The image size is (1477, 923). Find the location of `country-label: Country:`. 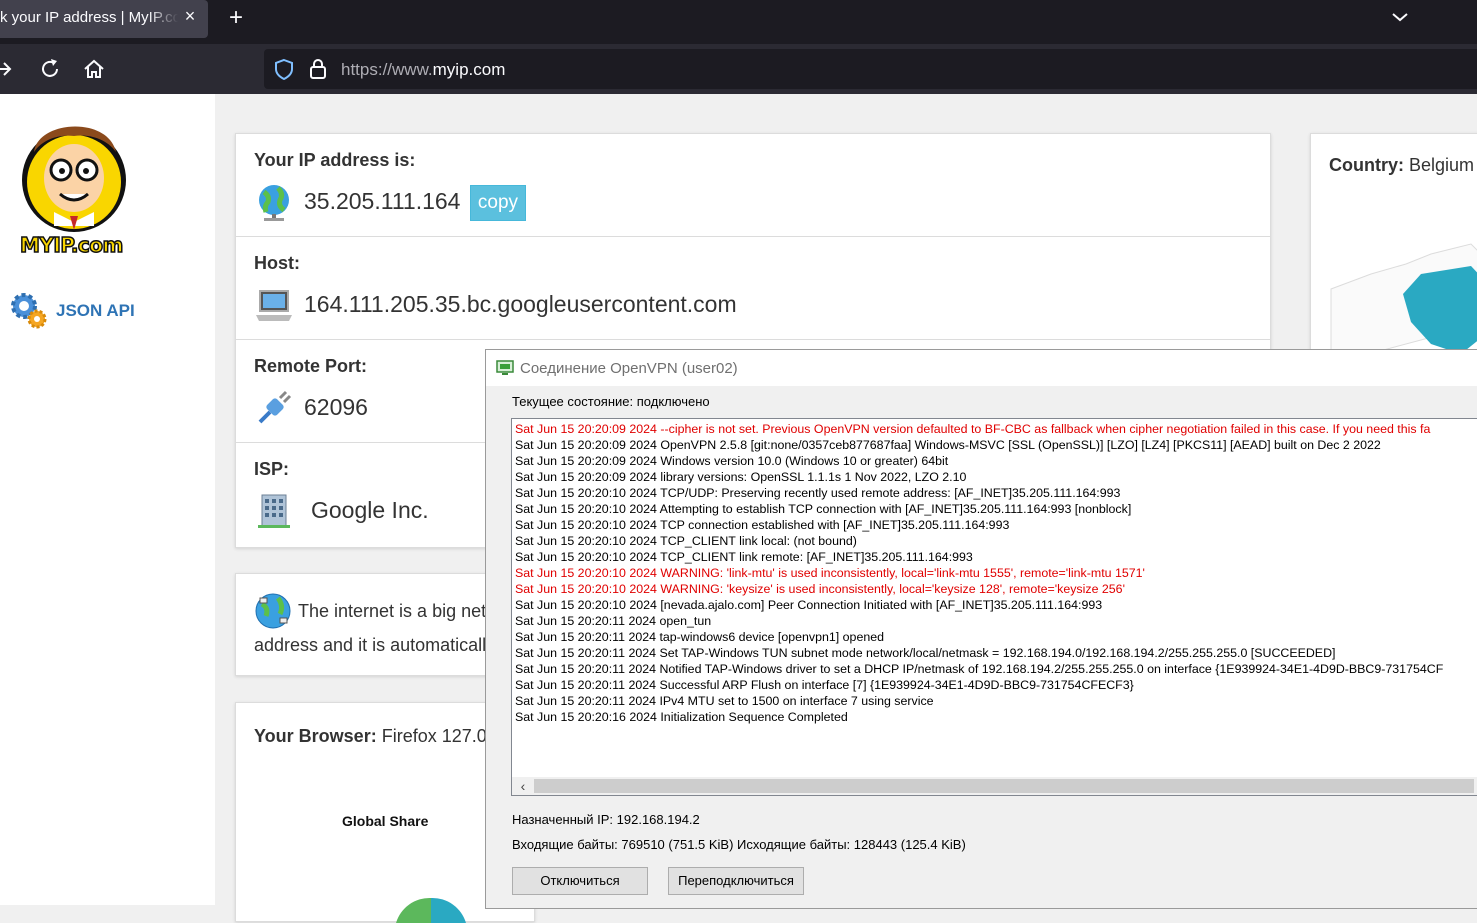

country-label: Country: is located at coordinates (1366, 165).